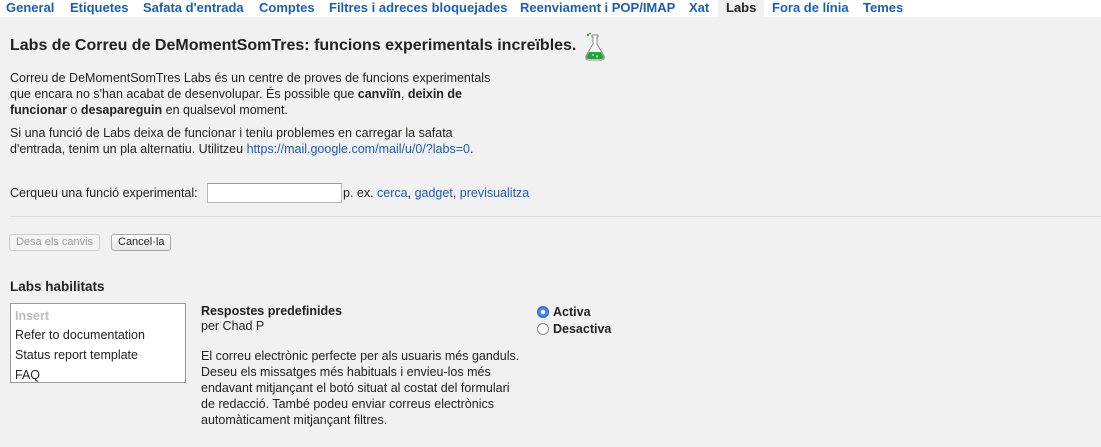 This screenshot has height=447, width=1101. What do you see at coordinates (98, 355) in the screenshot?
I see `list-item: Status report template` at bounding box center [98, 355].